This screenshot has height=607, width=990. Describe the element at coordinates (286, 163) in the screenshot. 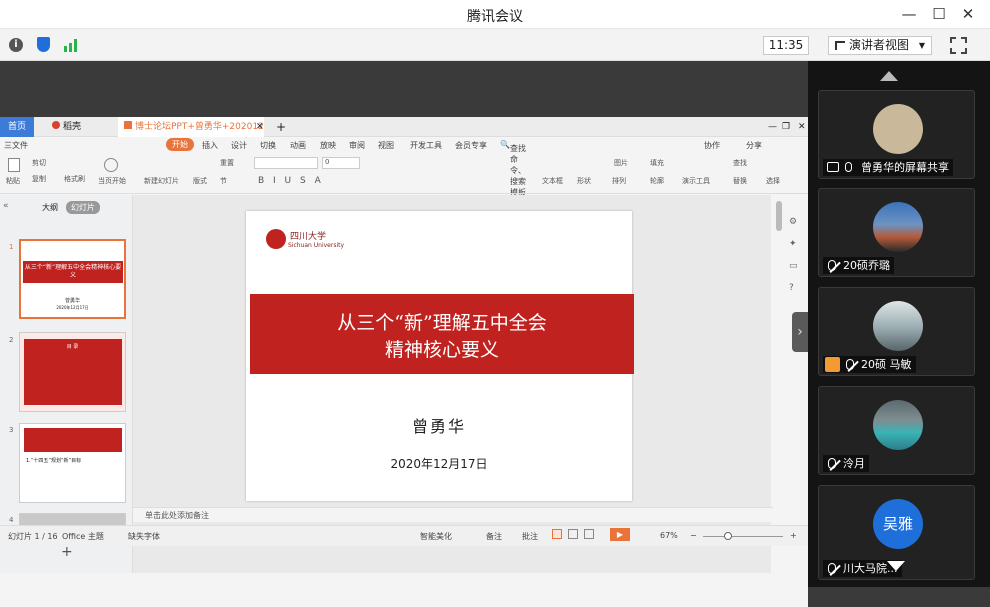

I see `font-name-field` at that location.